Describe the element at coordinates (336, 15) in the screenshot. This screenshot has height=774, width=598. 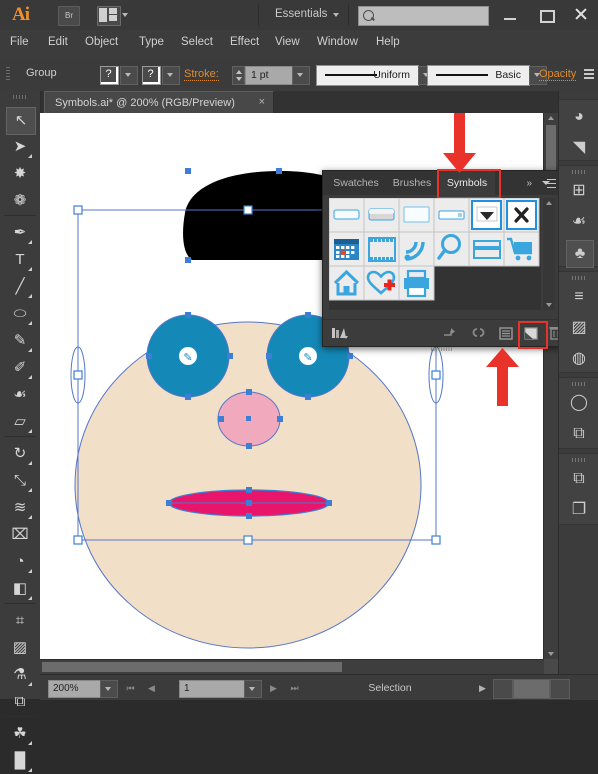
I see `workspace-chevron-down-icon` at that location.